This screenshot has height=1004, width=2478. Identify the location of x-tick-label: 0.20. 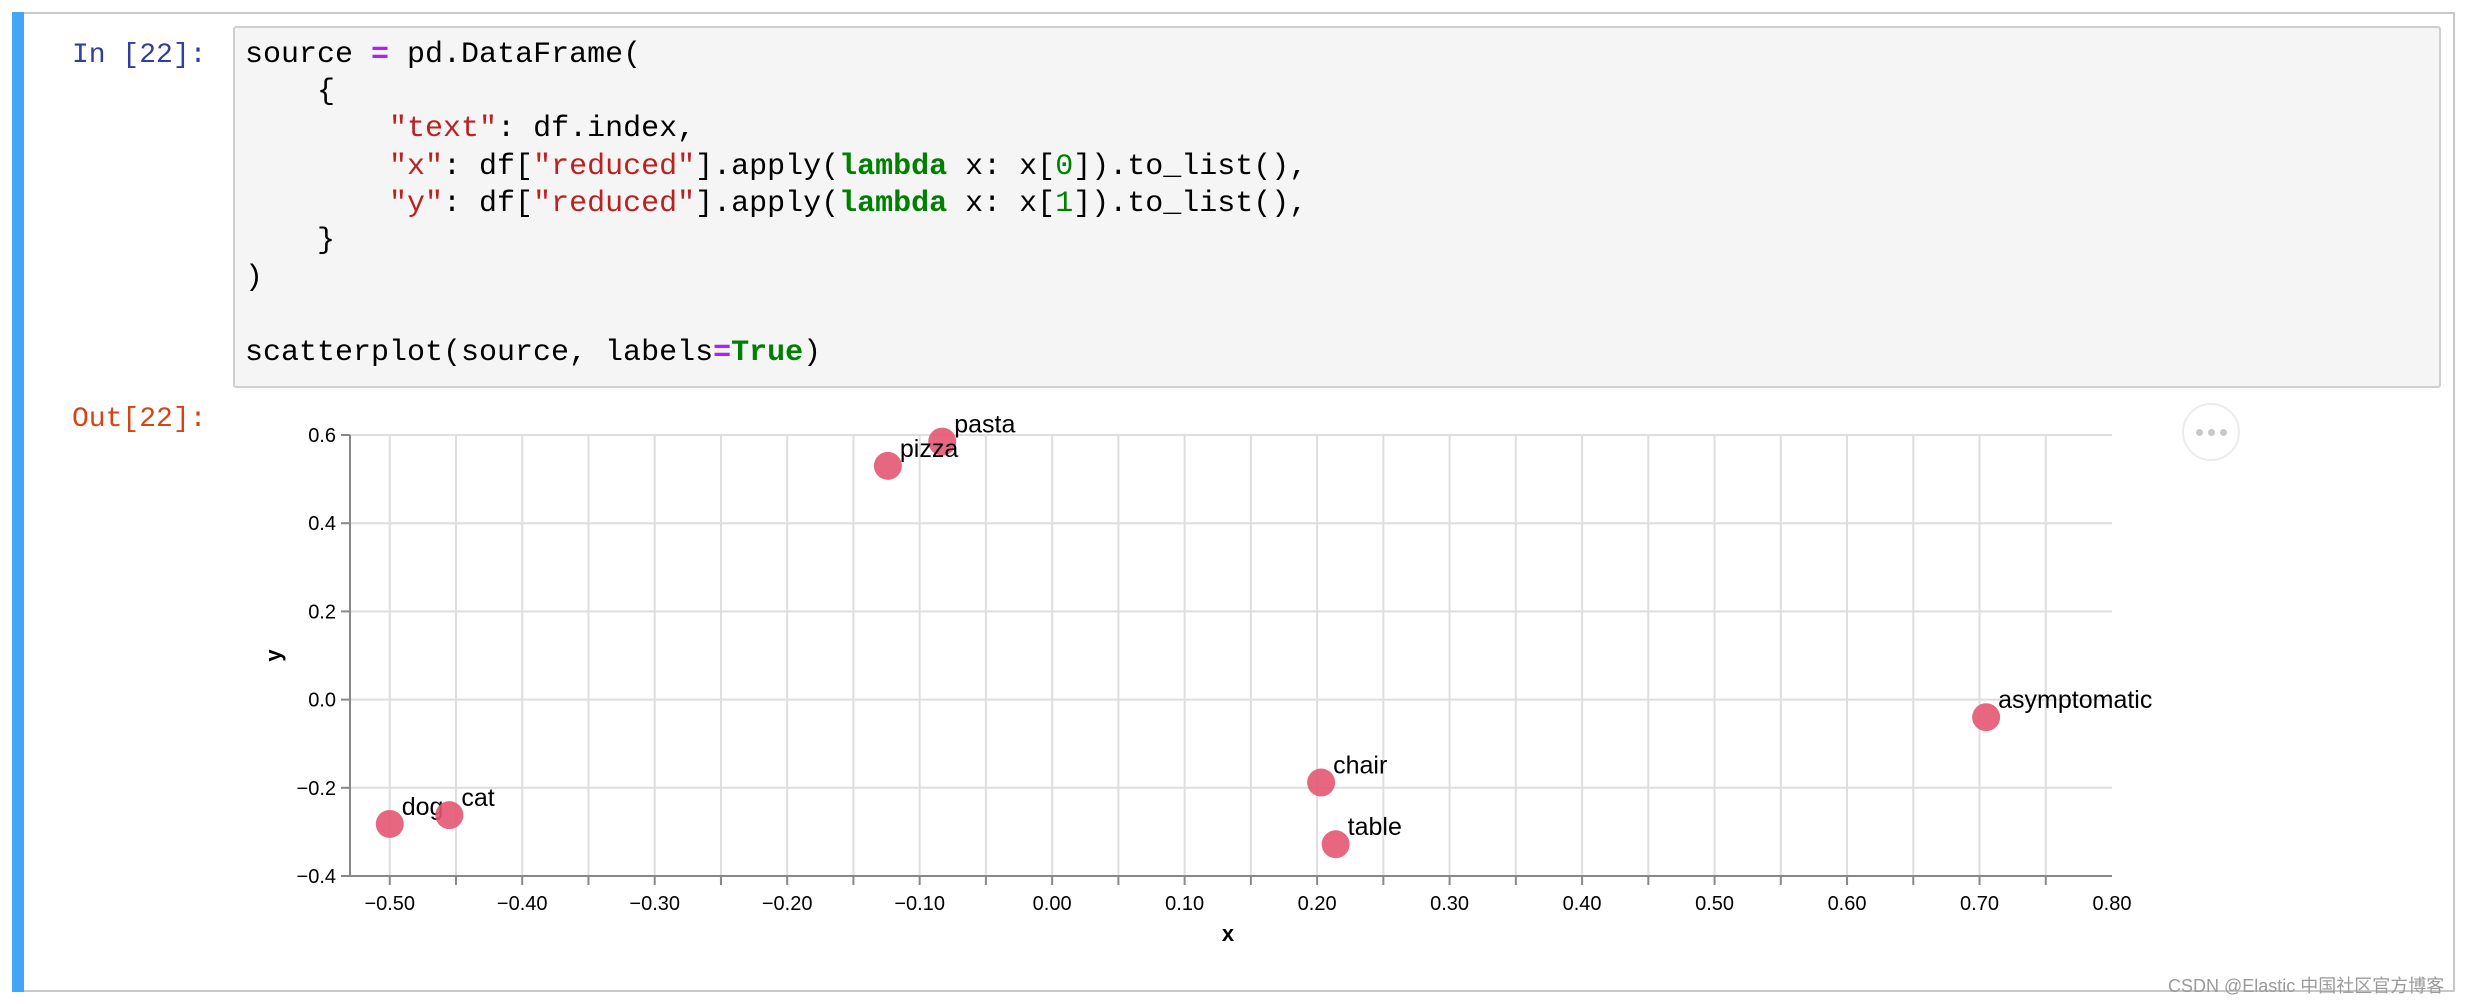
(1317, 904).